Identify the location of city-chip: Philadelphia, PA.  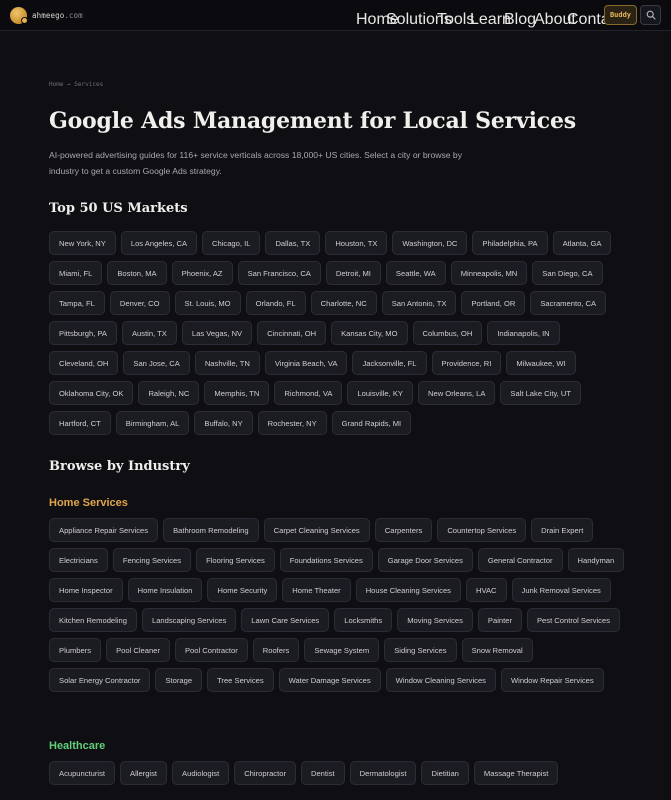
(510, 243).